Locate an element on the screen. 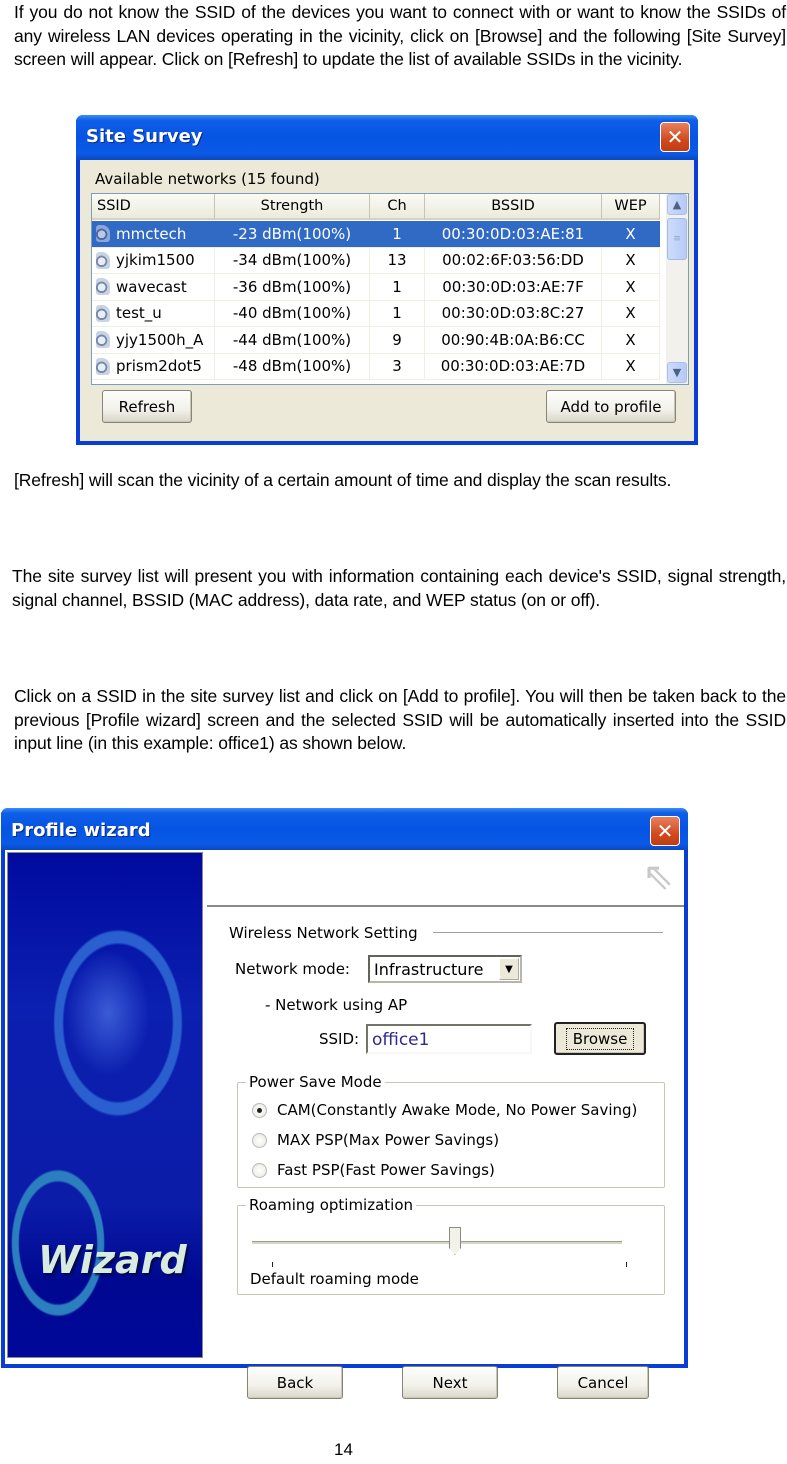 Image resolution: width=787 pixels, height=1464 pixels. cell-bssid: 00:30:0D:03:AE:7D is located at coordinates (513, 366).